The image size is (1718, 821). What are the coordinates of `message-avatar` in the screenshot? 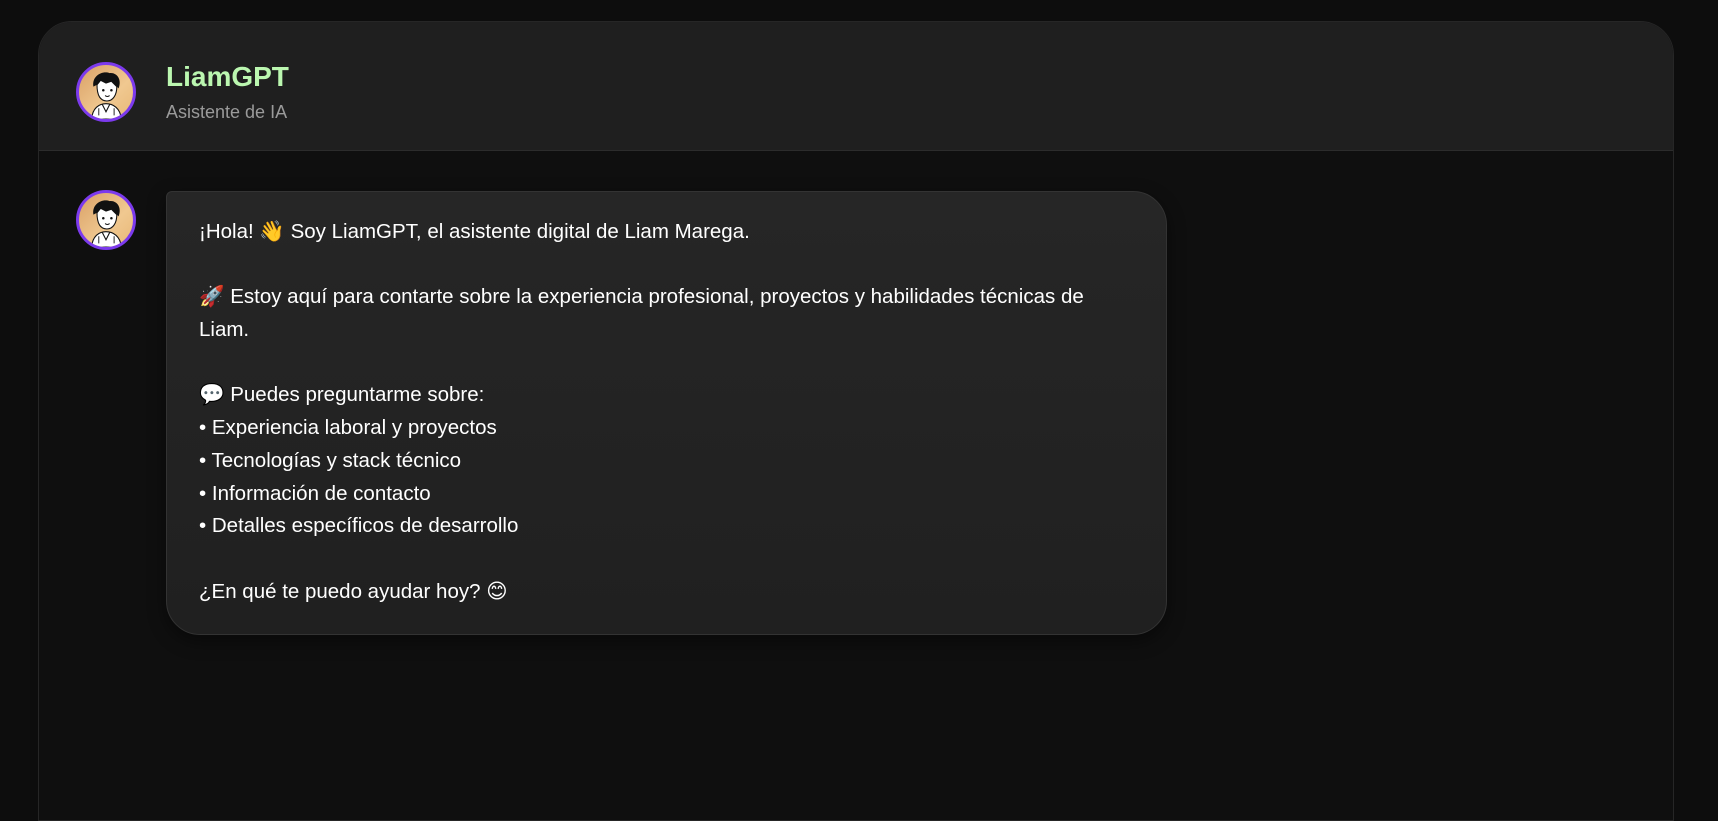 It's located at (106, 220).